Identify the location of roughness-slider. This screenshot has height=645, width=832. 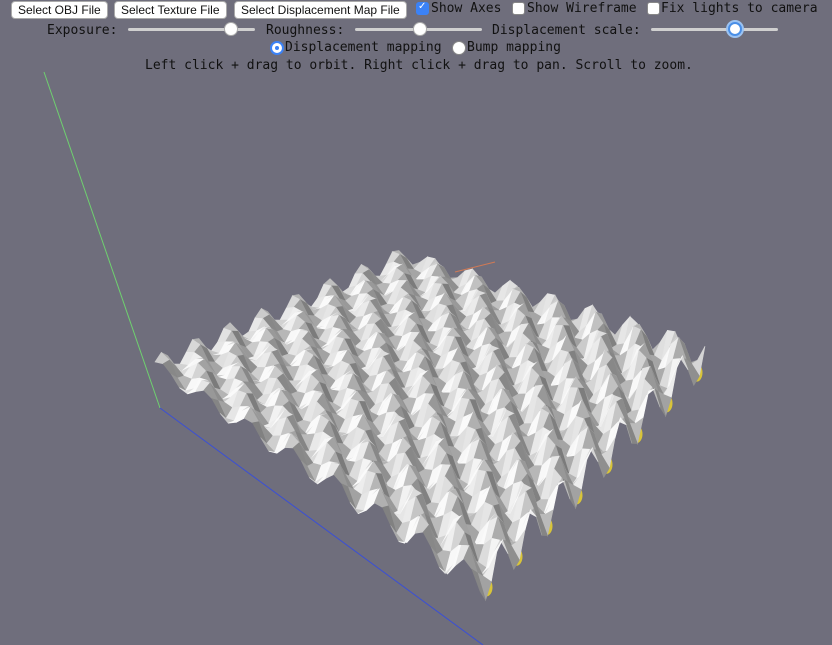
(418, 29).